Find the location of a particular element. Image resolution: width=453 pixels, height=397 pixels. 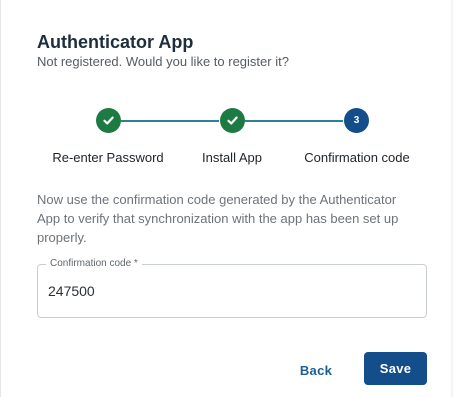

step-label-install-app: Install App is located at coordinates (232, 157).